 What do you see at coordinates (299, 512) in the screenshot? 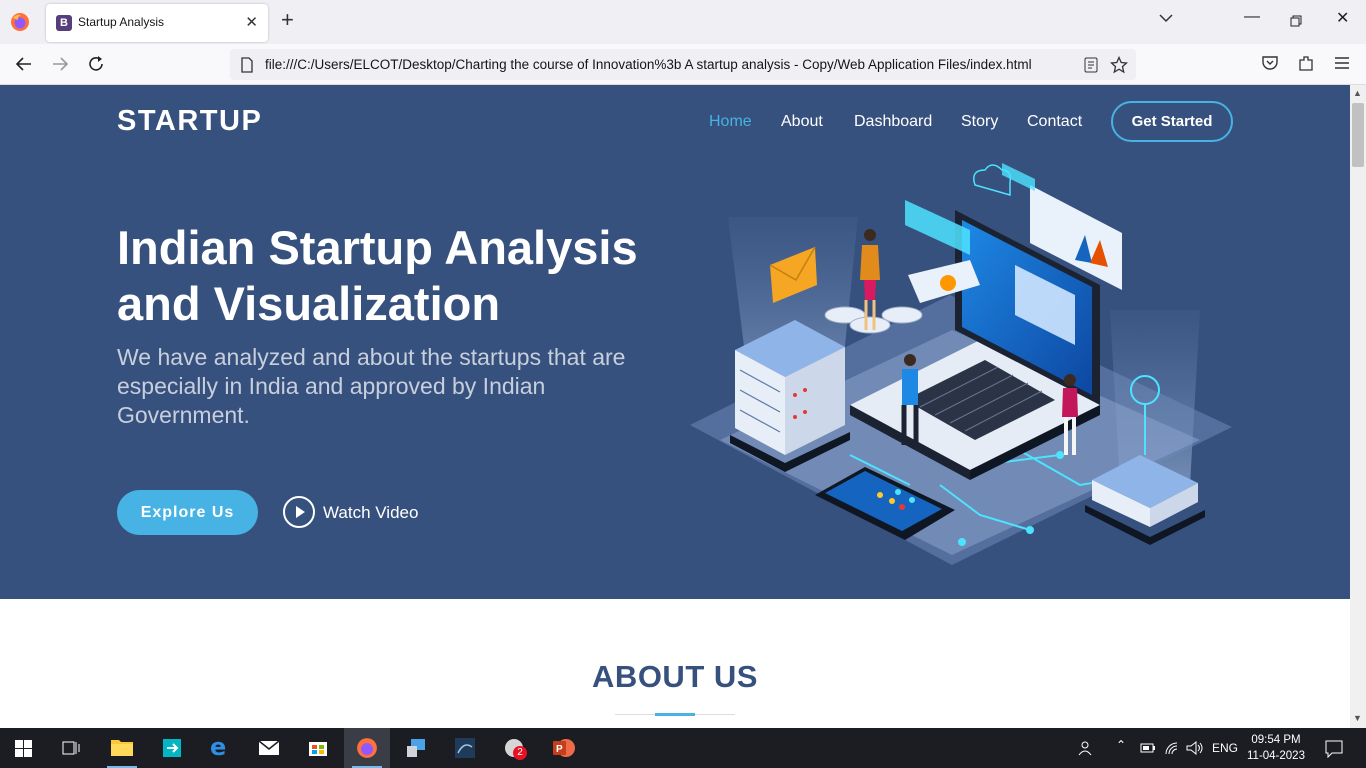
I see `play-icon` at bounding box center [299, 512].